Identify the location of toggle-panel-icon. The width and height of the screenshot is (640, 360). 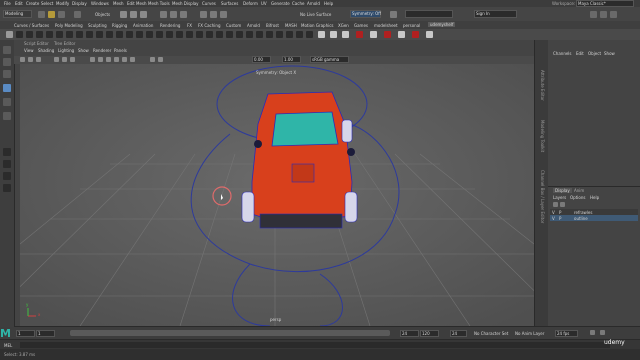
(593, 14).